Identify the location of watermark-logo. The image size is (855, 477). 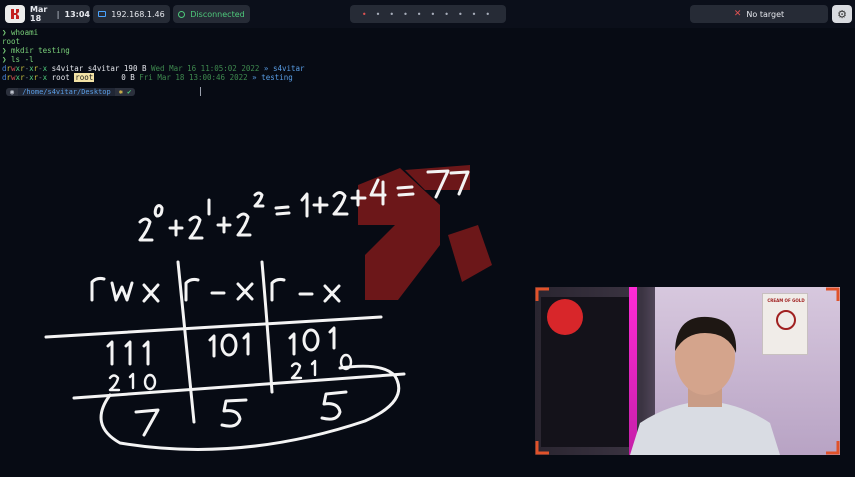
(425, 232).